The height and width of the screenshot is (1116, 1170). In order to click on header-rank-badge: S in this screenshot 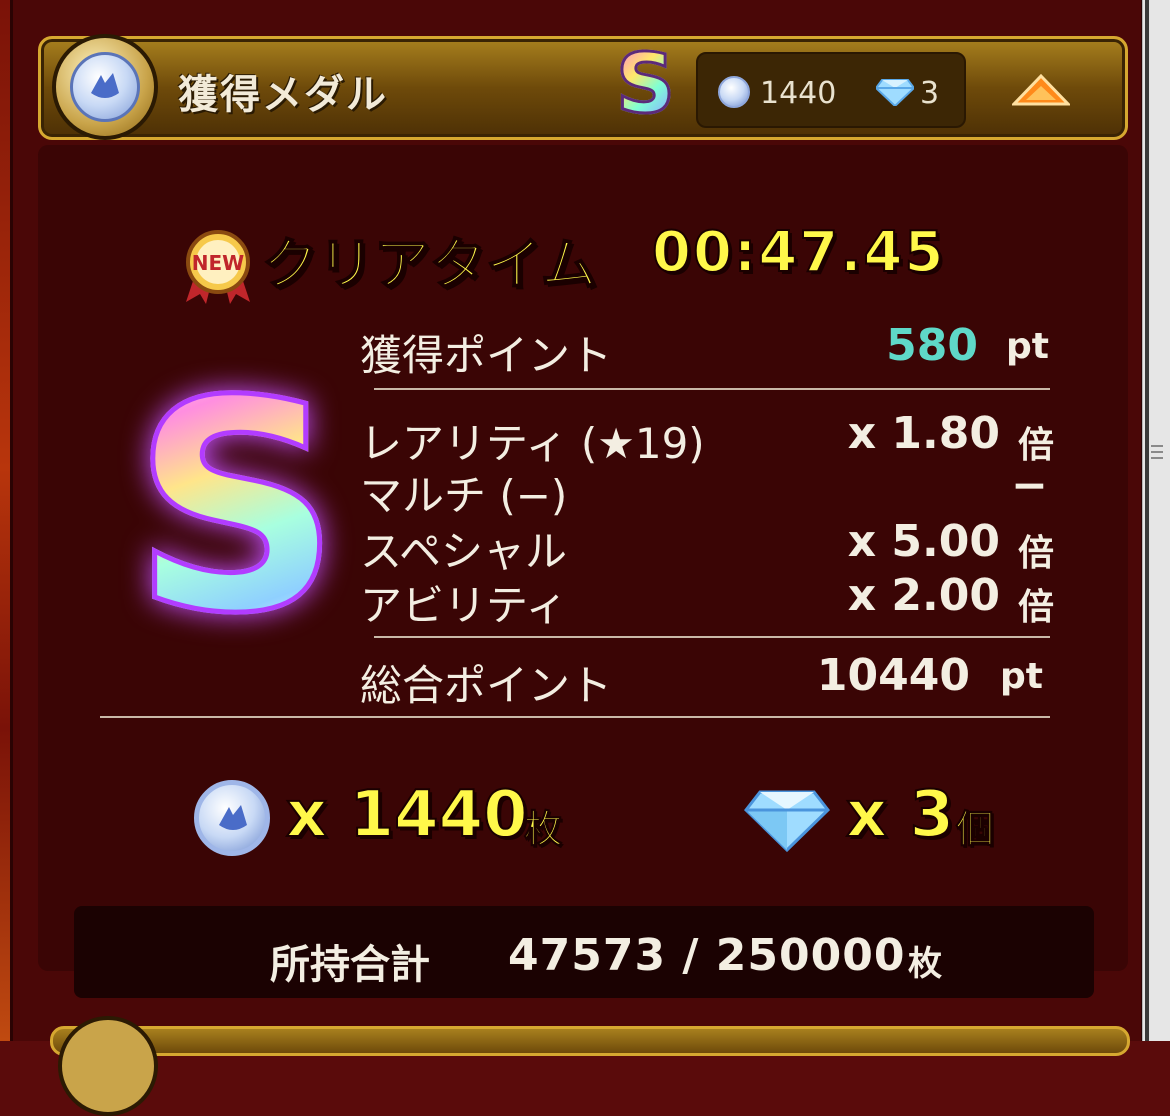, I will do `click(645, 84)`.